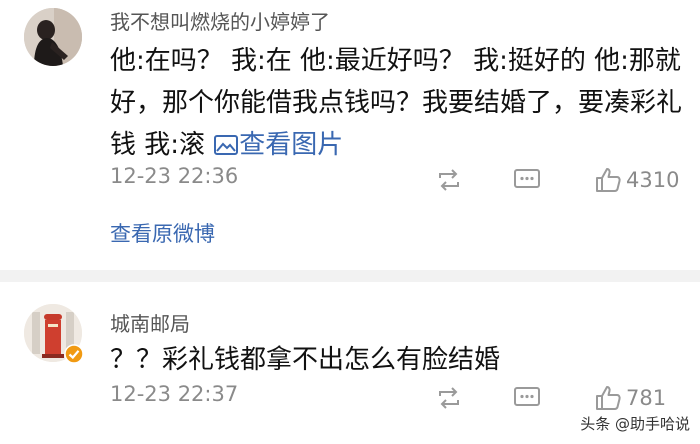 This screenshot has width=700, height=444. I want to click on avatar-image, so click(53, 37).